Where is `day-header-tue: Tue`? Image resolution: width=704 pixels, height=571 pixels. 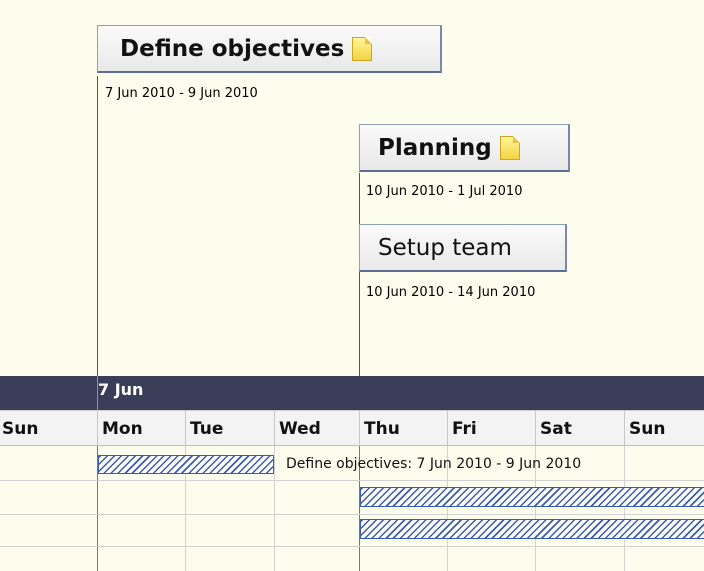 day-header-tue: Tue is located at coordinates (229, 428).